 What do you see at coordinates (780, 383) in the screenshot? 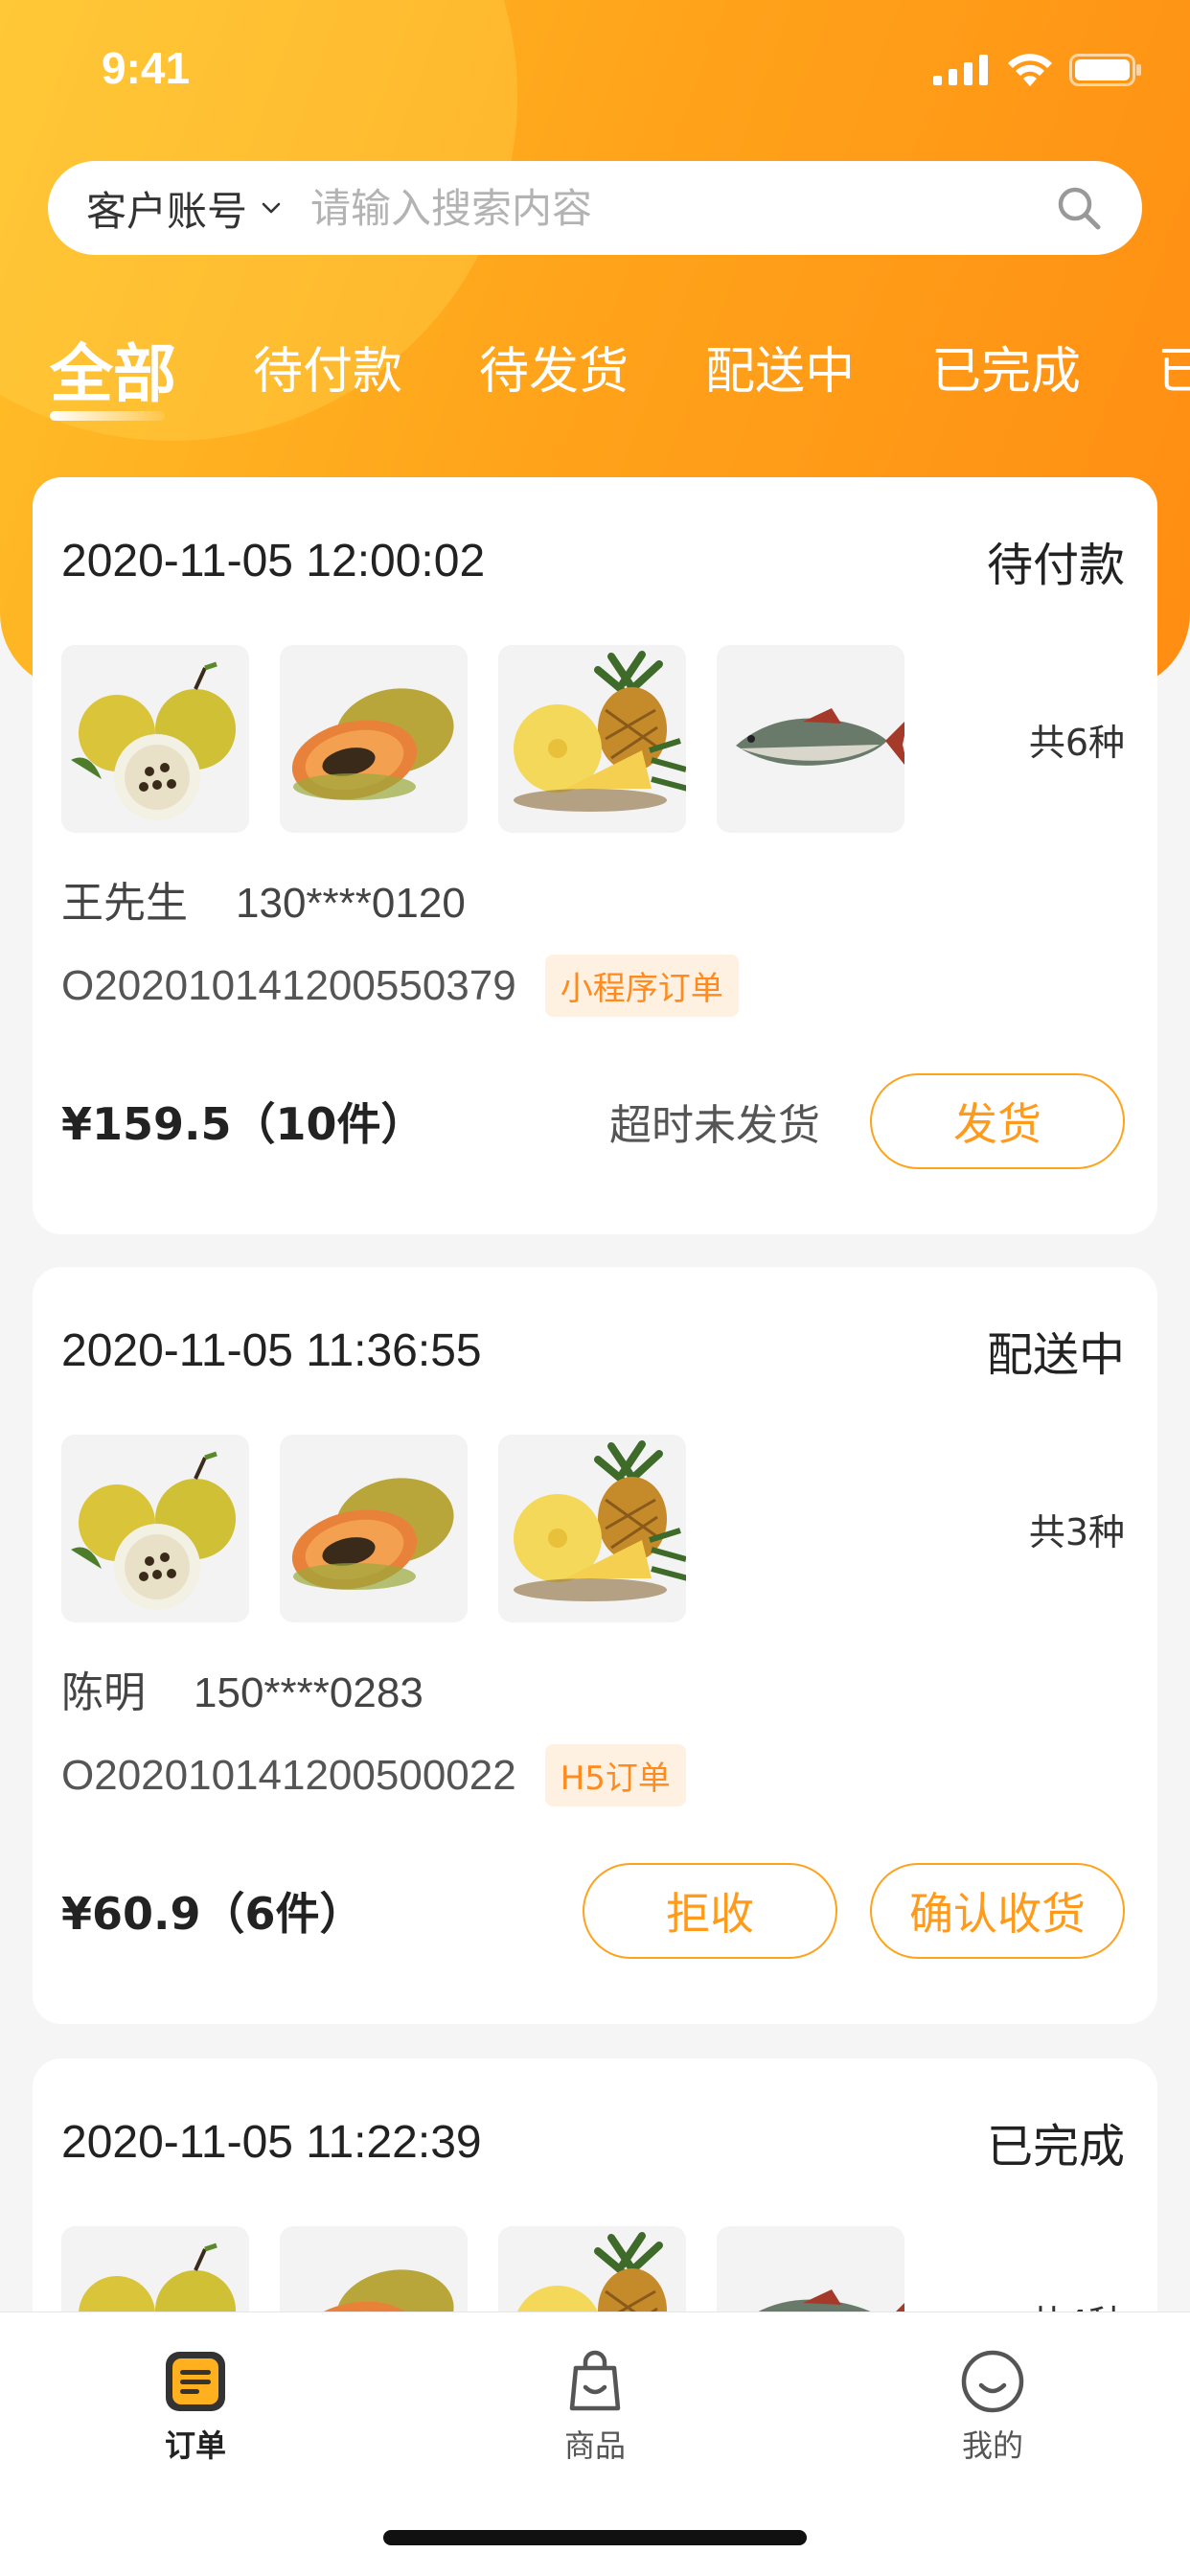
I see `tab-delivering: 配送中` at bounding box center [780, 383].